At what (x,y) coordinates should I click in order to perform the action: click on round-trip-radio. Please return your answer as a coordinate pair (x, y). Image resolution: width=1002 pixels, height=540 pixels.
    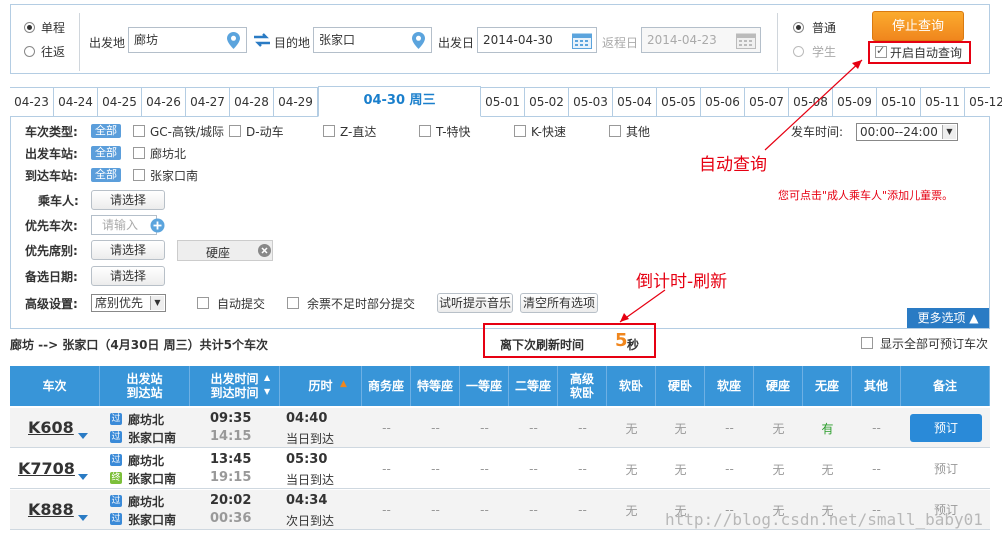
    Looking at the image, I should click on (29, 51).